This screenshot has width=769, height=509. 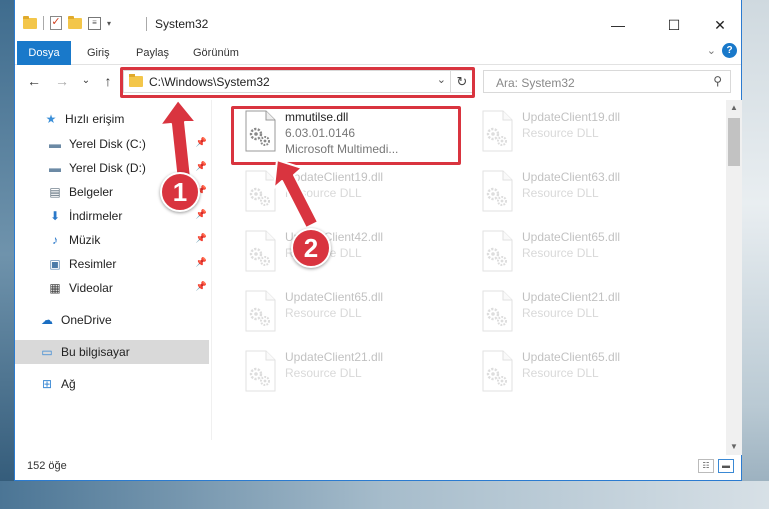 What do you see at coordinates (98, 53) in the screenshot?
I see `tab-home: Giriş` at bounding box center [98, 53].